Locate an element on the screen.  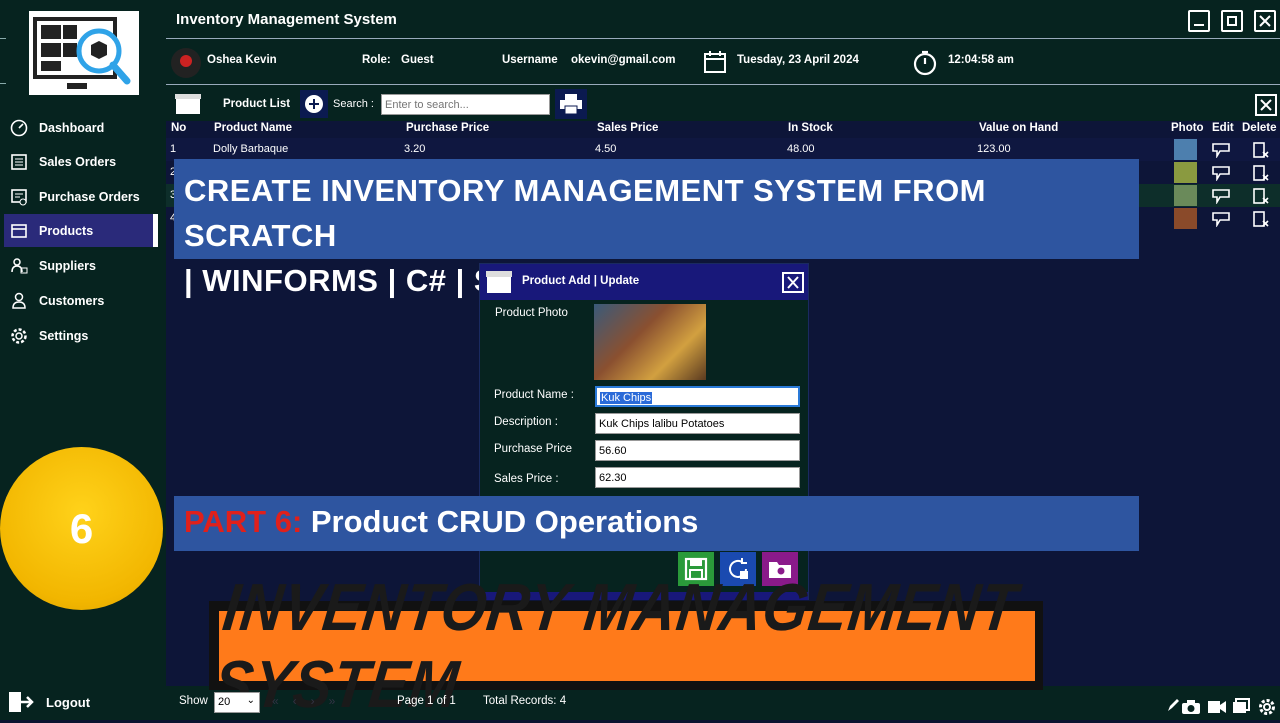
sidebar-item-customers: Customers is located at coordinates (81, 300).